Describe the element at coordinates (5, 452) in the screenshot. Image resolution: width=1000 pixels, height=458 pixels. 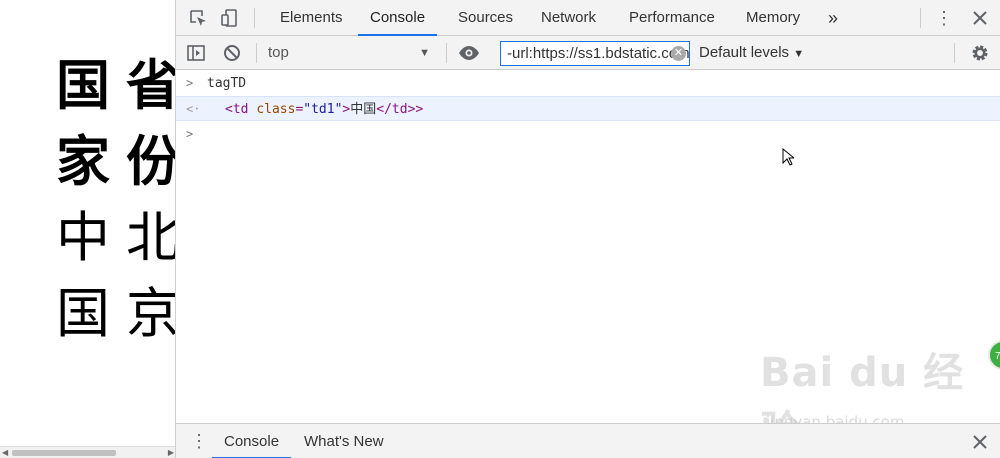
I see `scroll-left-icon: ◀` at that location.